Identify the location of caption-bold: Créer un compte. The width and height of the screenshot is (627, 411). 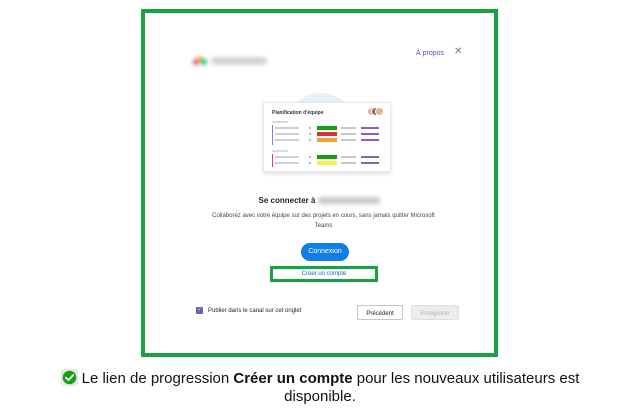
(293, 378).